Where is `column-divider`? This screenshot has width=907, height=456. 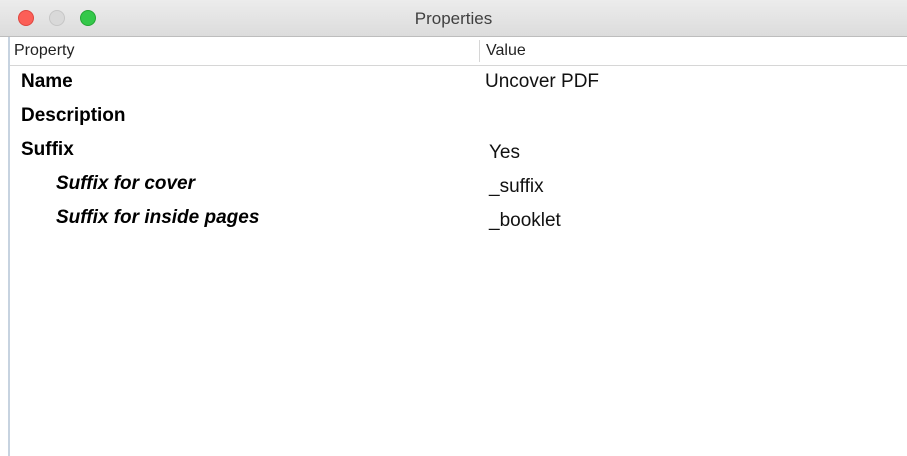
column-divider is located at coordinates (479, 51).